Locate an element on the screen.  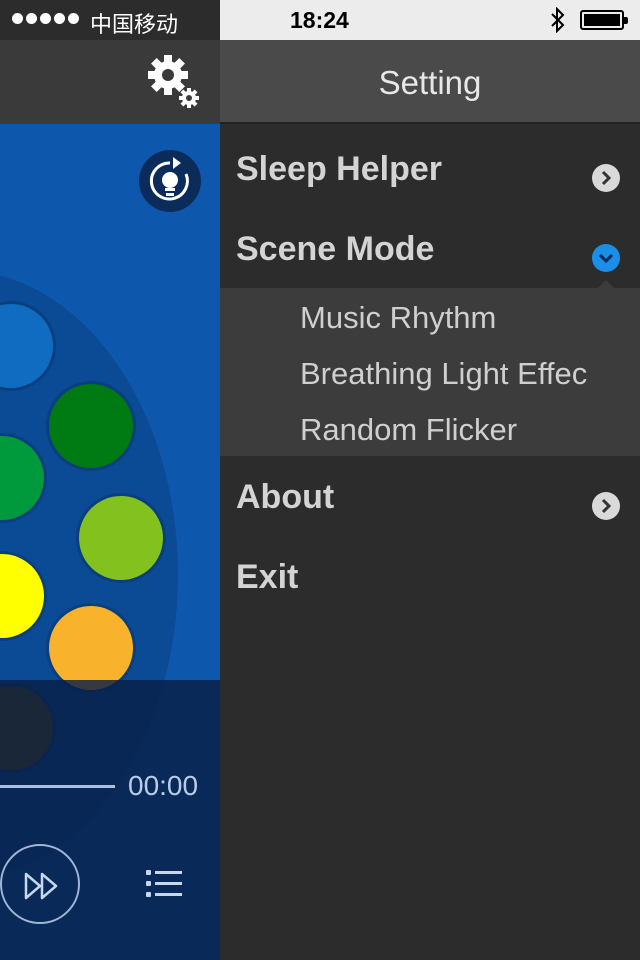
settings-title: Setting is located at coordinates (430, 82).